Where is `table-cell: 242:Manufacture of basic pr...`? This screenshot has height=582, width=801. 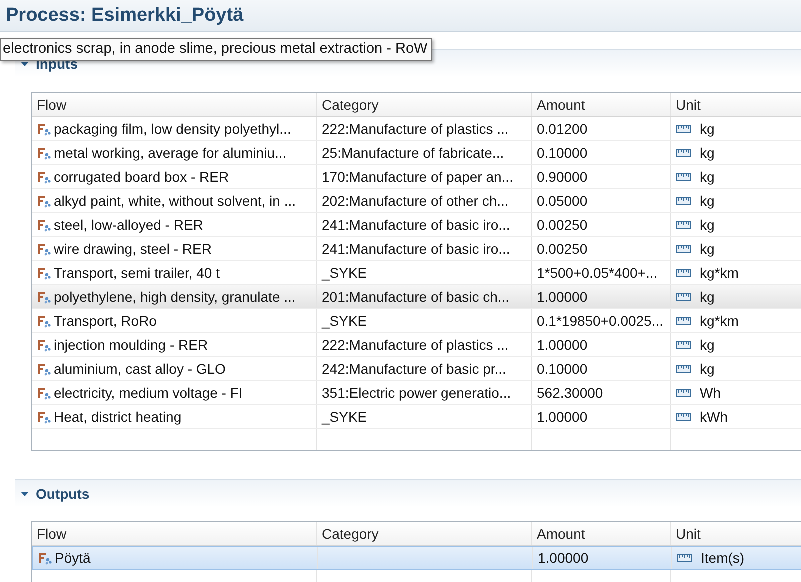 table-cell: 242:Manufacture of basic pr... is located at coordinates (414, 368).